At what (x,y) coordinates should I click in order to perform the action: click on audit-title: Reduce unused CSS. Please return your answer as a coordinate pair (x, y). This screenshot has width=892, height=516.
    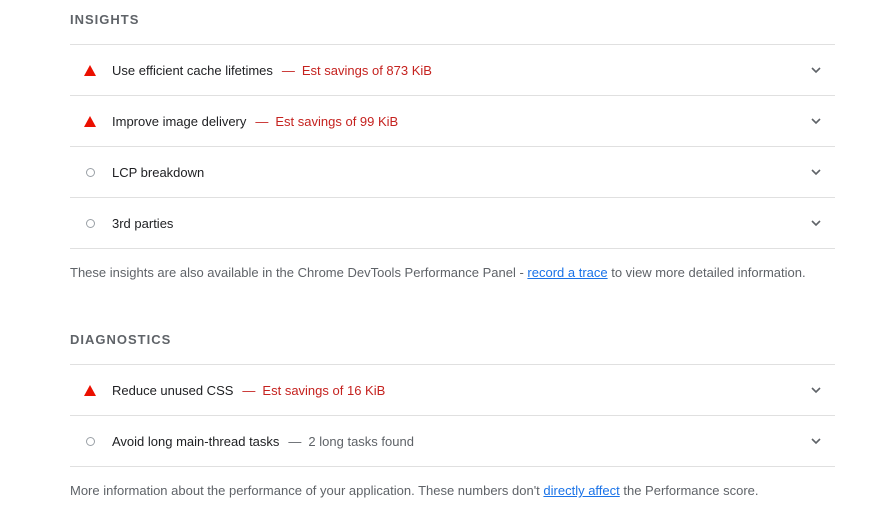
    Looking at the image, I should click on (173, 390).